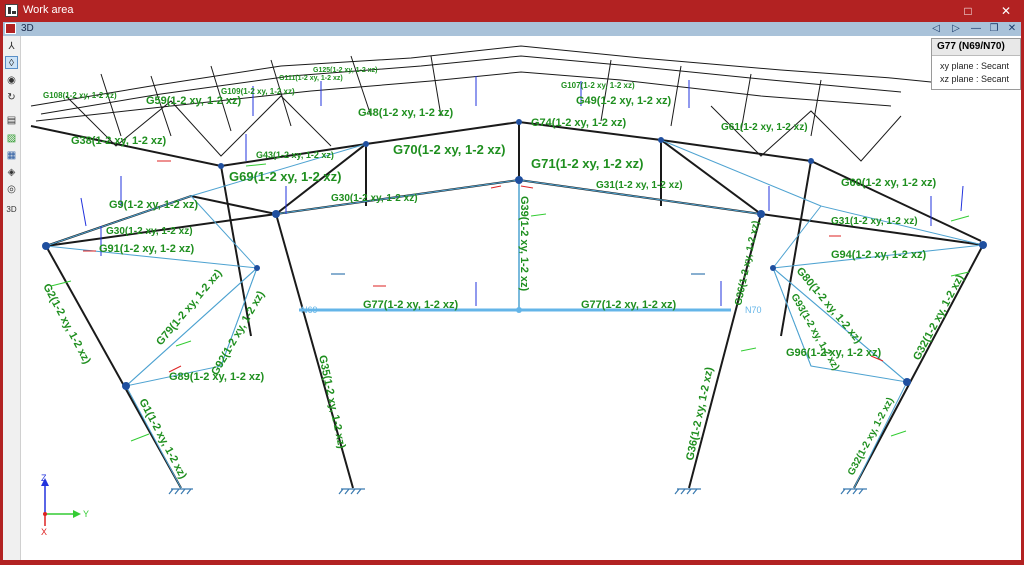 This screenshot has width=1024, height=565. Describe the element at coordinates (44, 532) in the screenshot. I see `axis-x-label: X` at that location.